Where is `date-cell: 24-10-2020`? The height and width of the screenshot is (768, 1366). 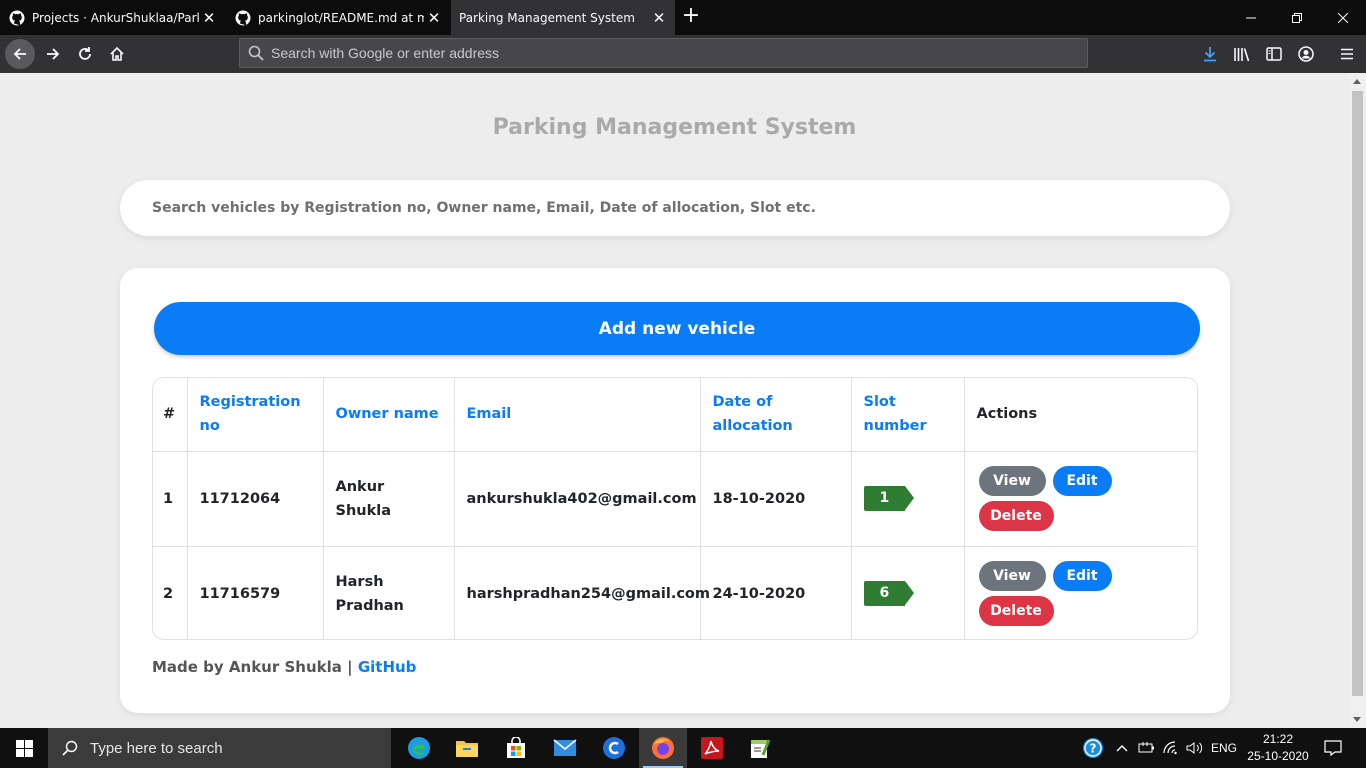
date-cell: 24-10-2020 is located at coordinates (776, 592).